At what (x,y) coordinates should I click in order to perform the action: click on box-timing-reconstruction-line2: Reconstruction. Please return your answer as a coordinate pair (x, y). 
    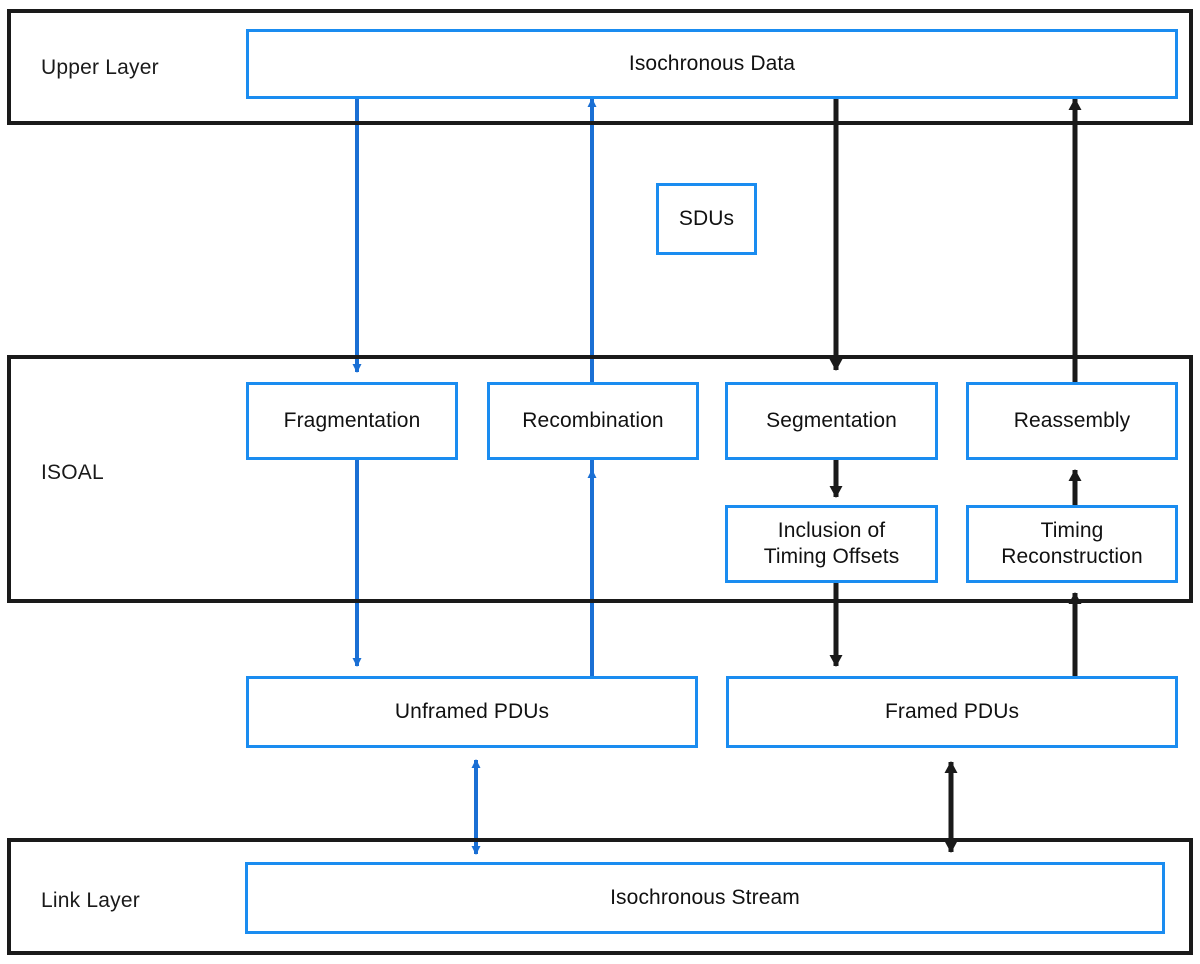
    Looking at the image, I should click on (1072, 556).